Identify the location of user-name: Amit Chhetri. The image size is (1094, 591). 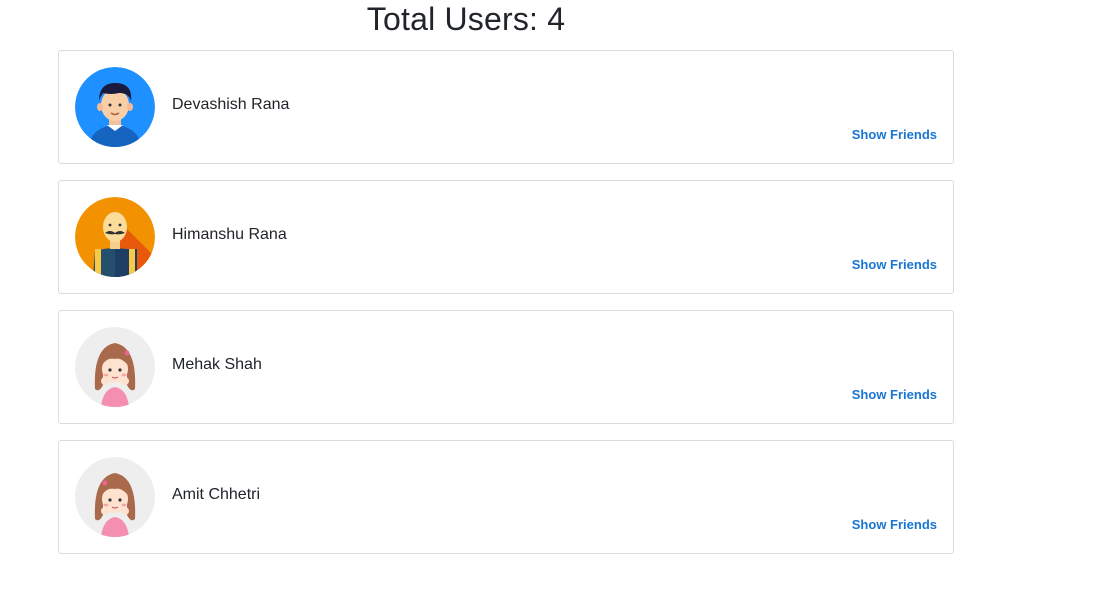
(216, 494).